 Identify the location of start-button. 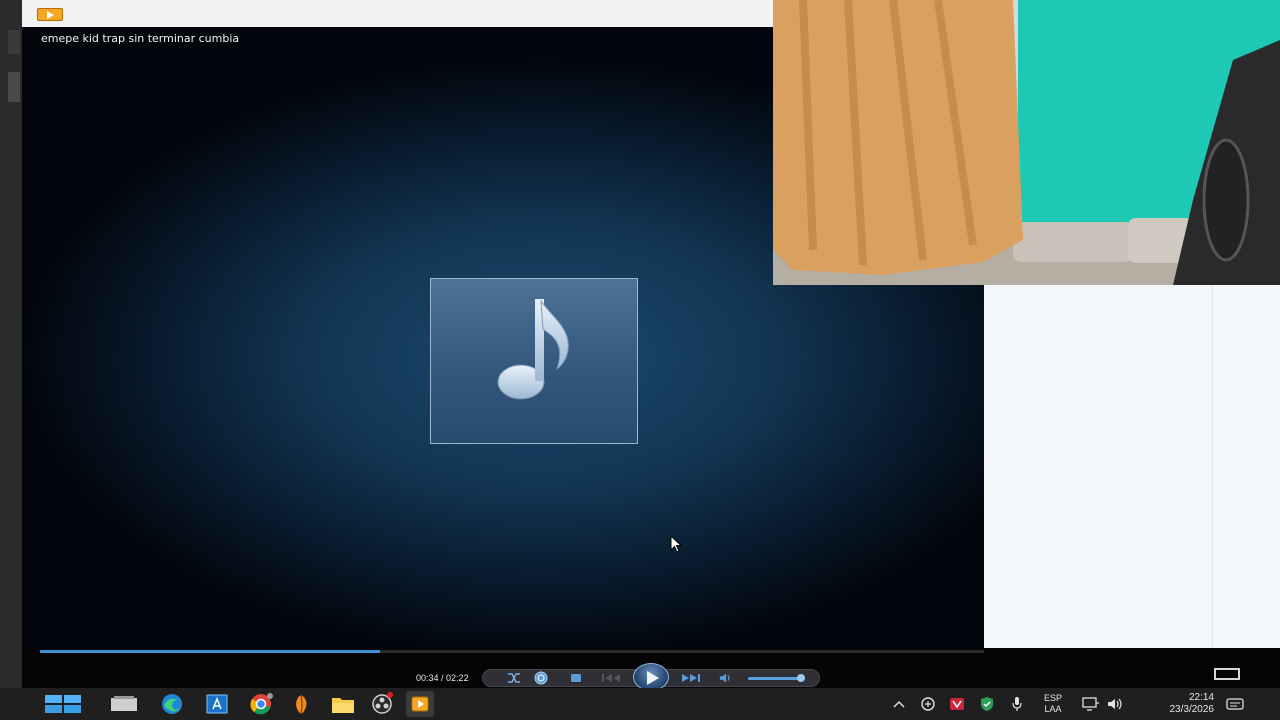
(62, 704).